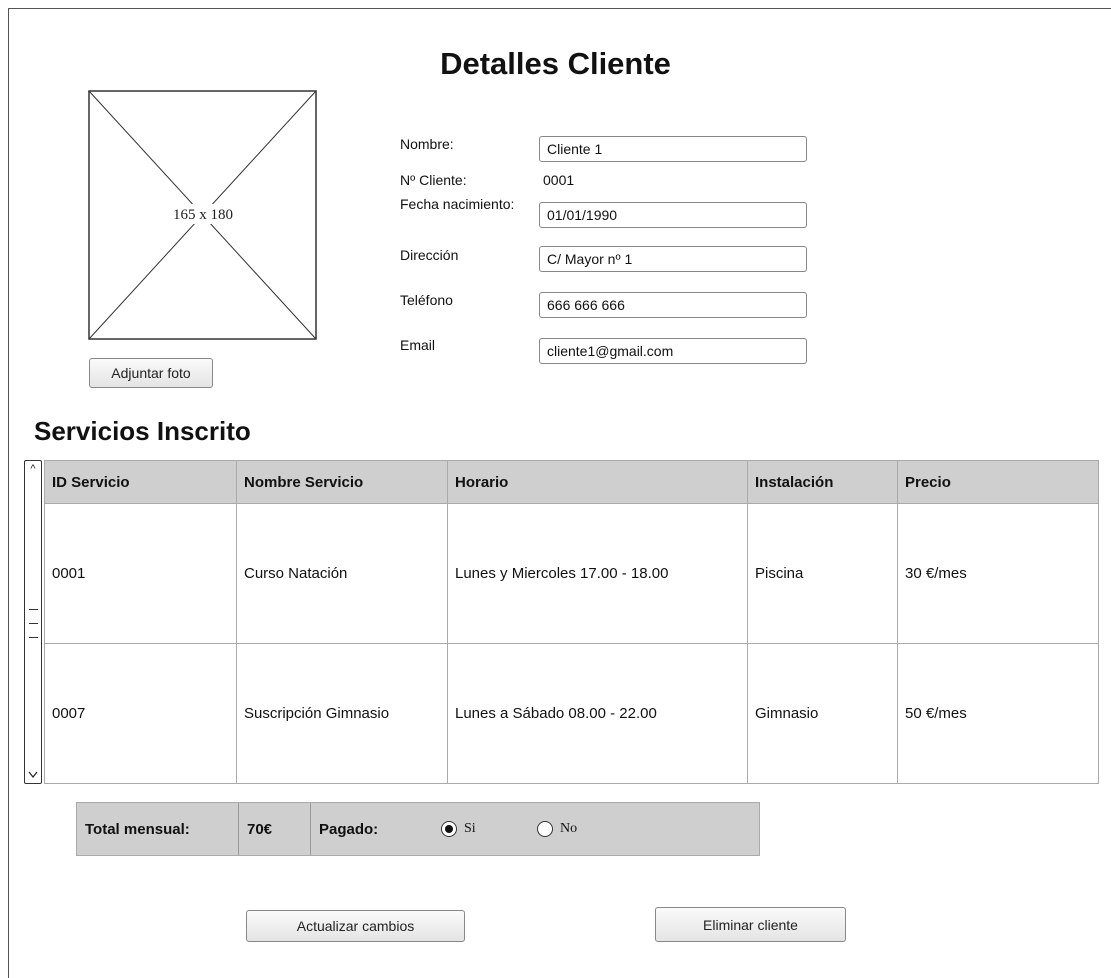 This screenshot has width=1111, height=978. Describe the element at coordinates (342, 713) in the screenshot. I see `cell-nombre: Suscripción Gimnasio` at that location.